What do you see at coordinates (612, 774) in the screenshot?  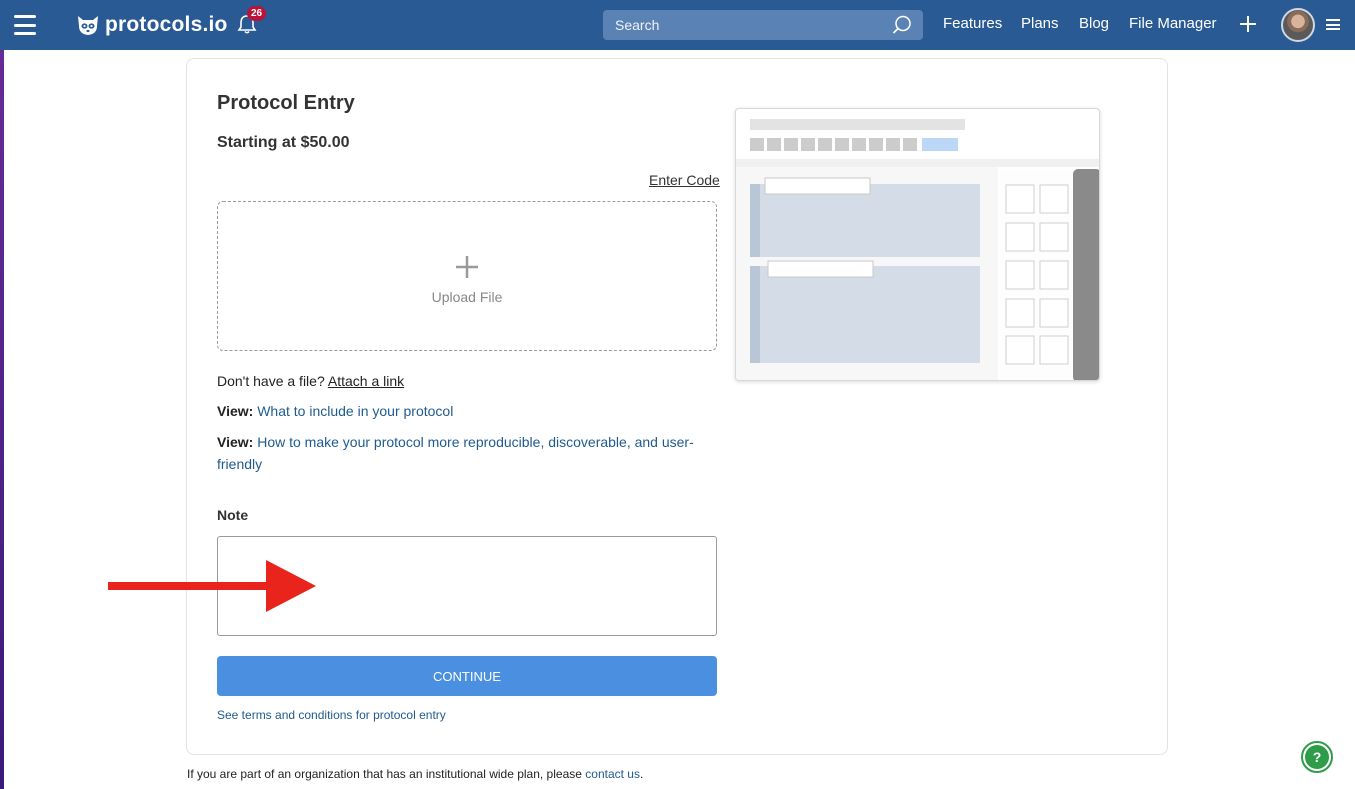 I see `contact-us-link: contact us` at bounding box center [612, 774].